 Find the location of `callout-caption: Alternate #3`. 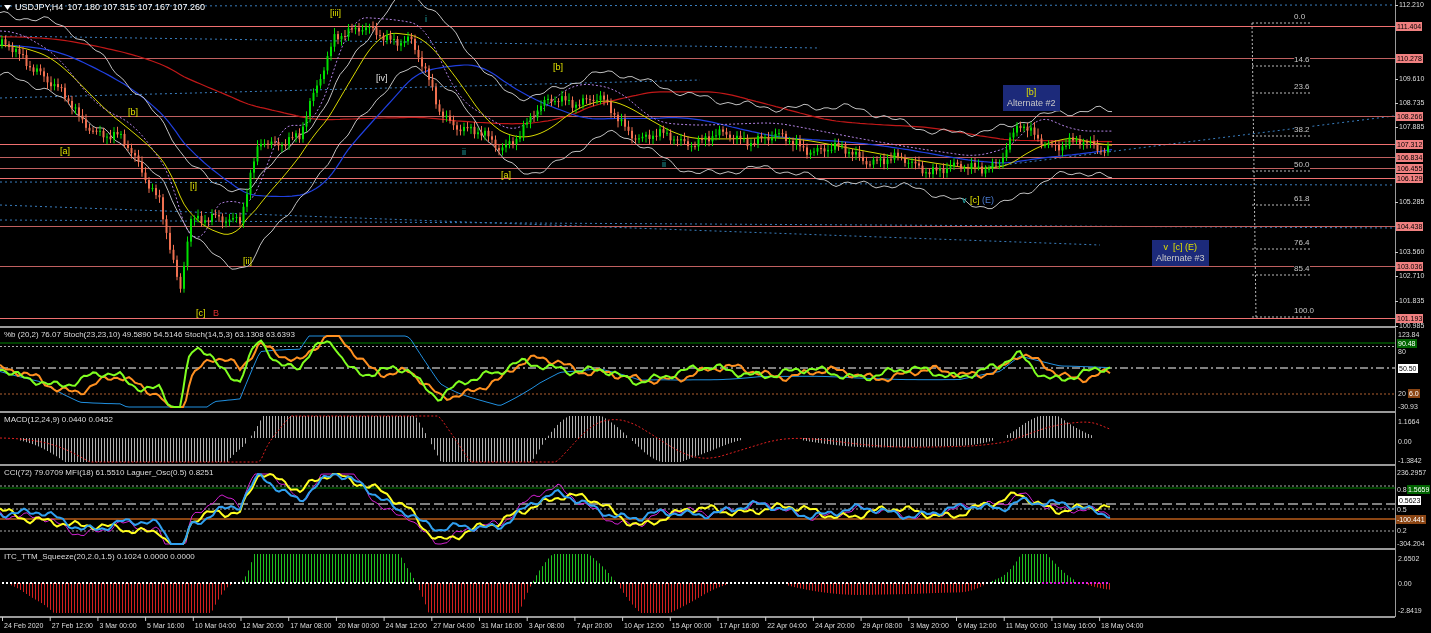

callout-caption: Alternate #3 is located at coordinates (1180, 258).